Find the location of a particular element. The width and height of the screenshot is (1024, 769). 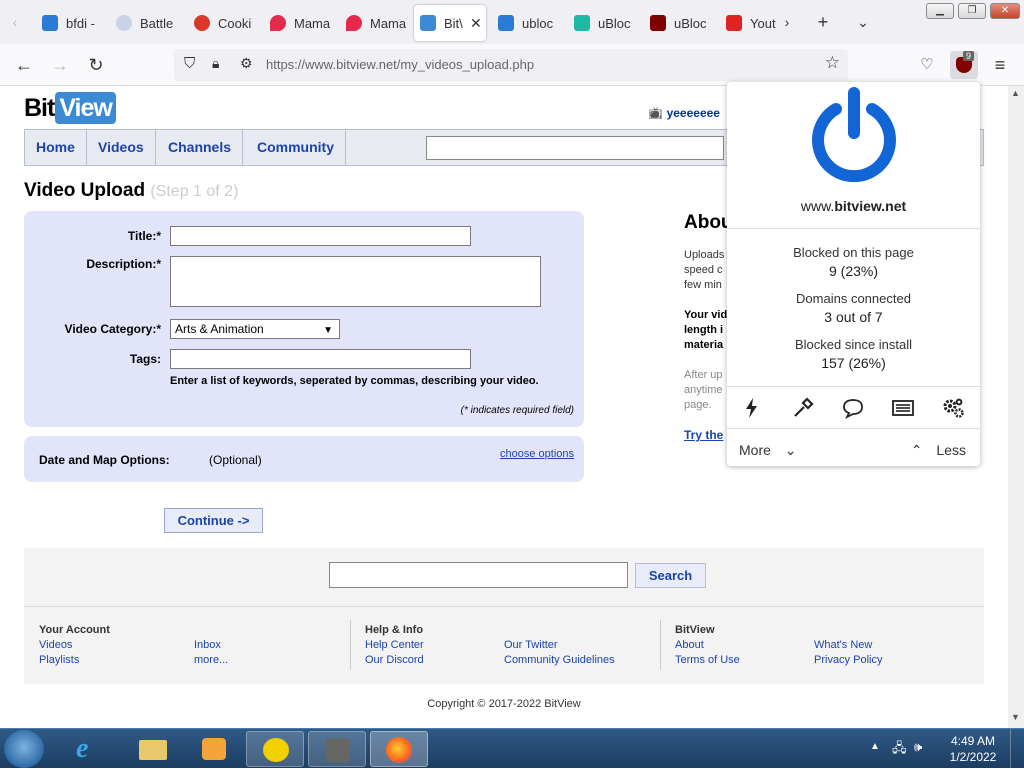

bitview-logo: Bit View is located at coordinates (70, 108).